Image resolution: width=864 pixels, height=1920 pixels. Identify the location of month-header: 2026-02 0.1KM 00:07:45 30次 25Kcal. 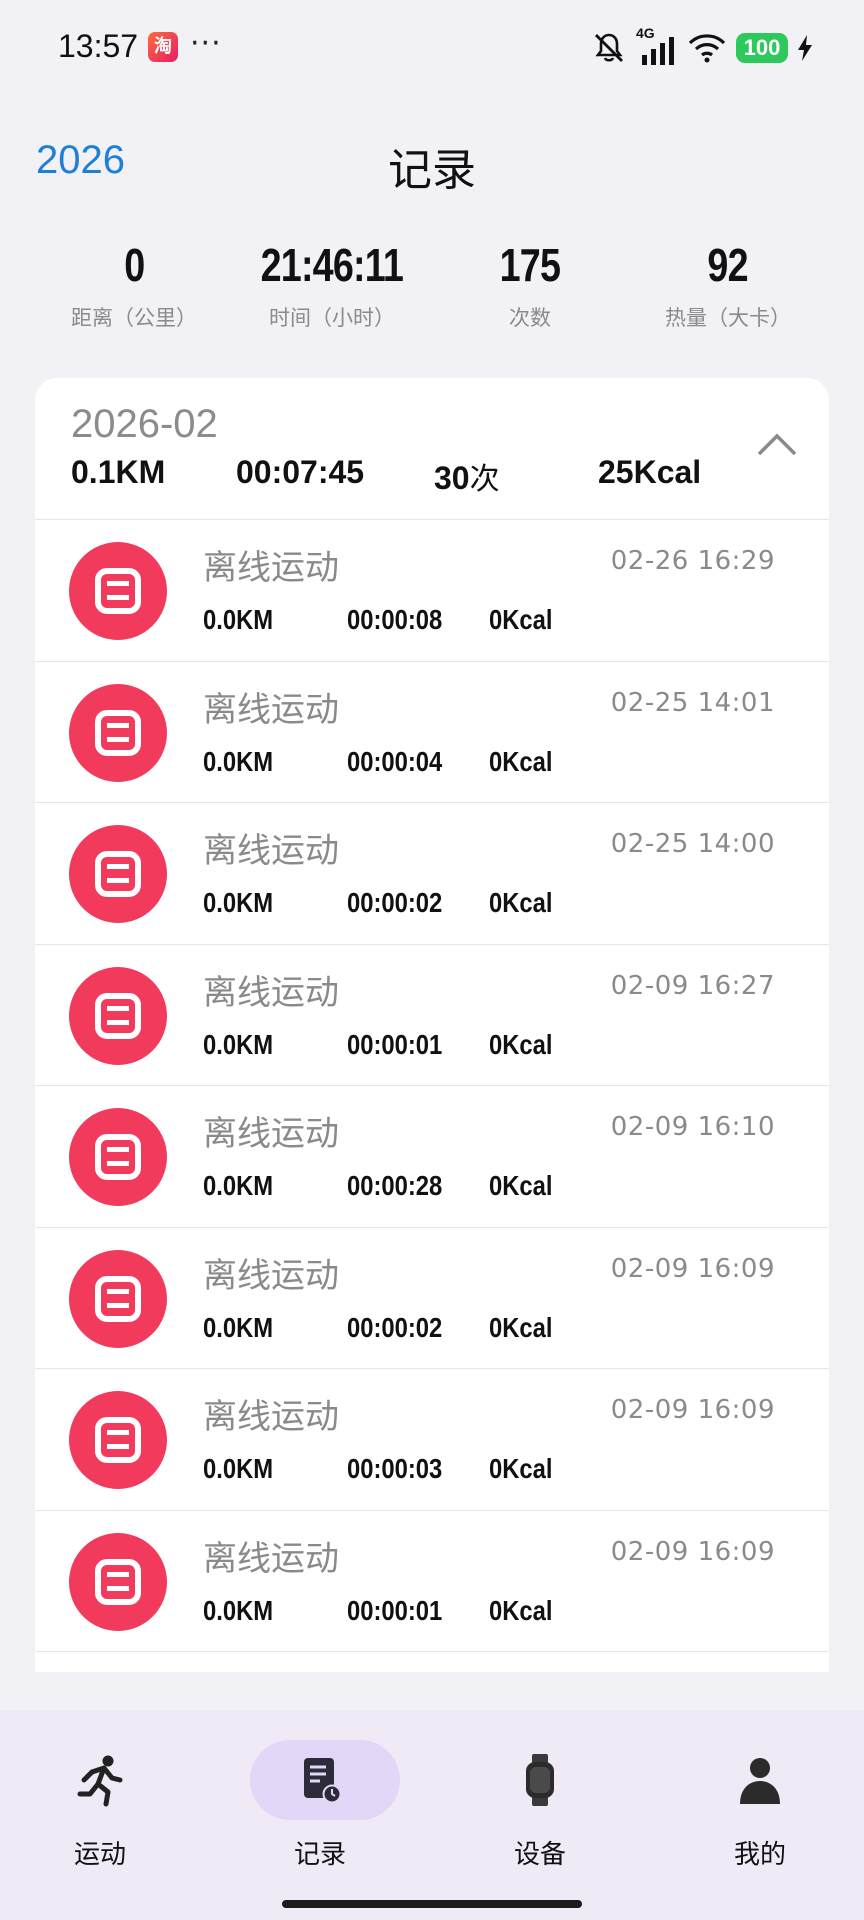
(432, 449).